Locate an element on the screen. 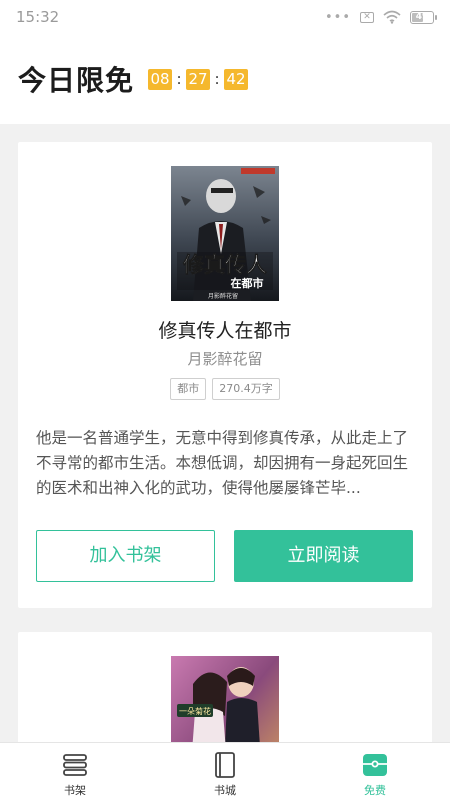 Image resolution: width=450 pixels, height=800 pixels. book-cover: 一朵菊花 is located at coordinates (225, 699).